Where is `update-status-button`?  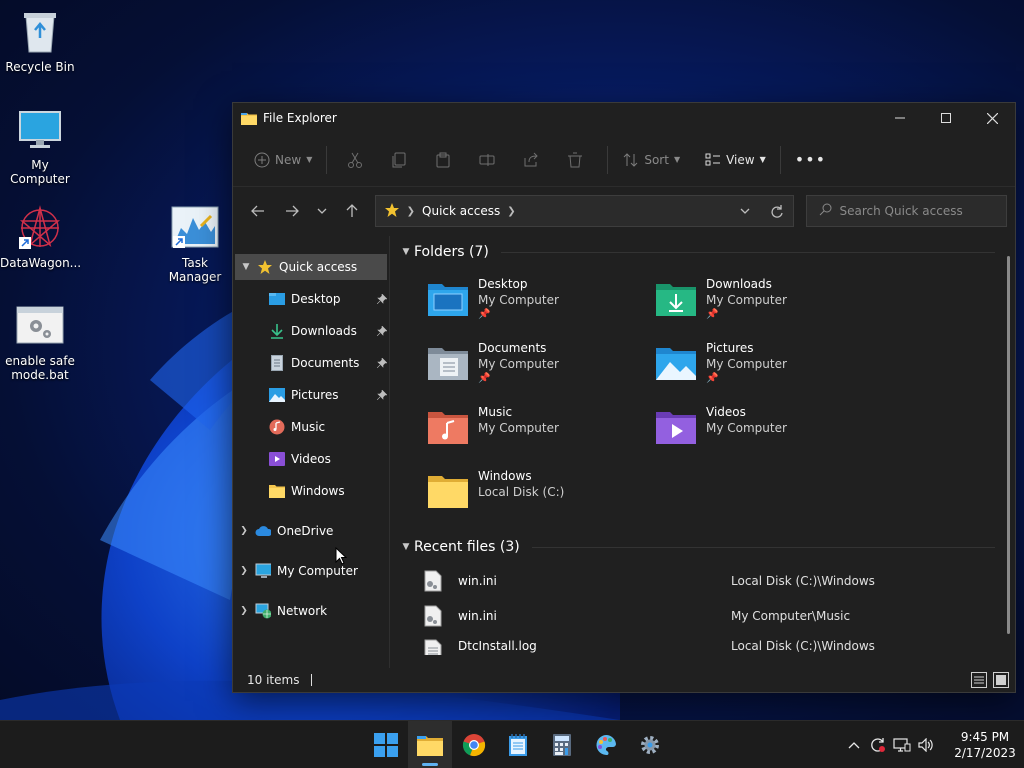
update-status-button is located at coordinates (878, 744).